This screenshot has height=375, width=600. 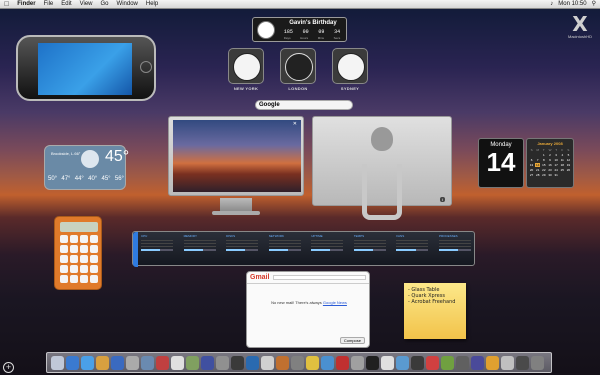 What do you see at coordinates (448, 236) in the screenshot?
I see `istat-section-title: PROCESSES` at bounding box center [448, 236].